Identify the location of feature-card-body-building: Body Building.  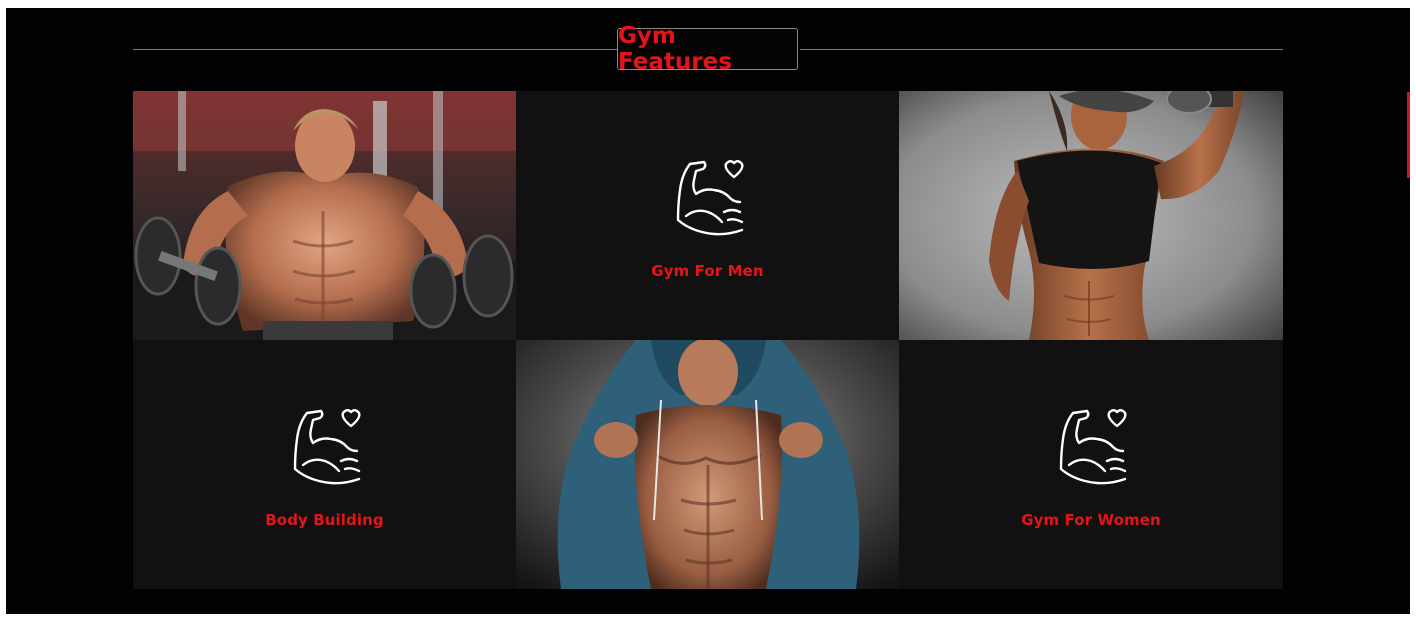
(324, 464).